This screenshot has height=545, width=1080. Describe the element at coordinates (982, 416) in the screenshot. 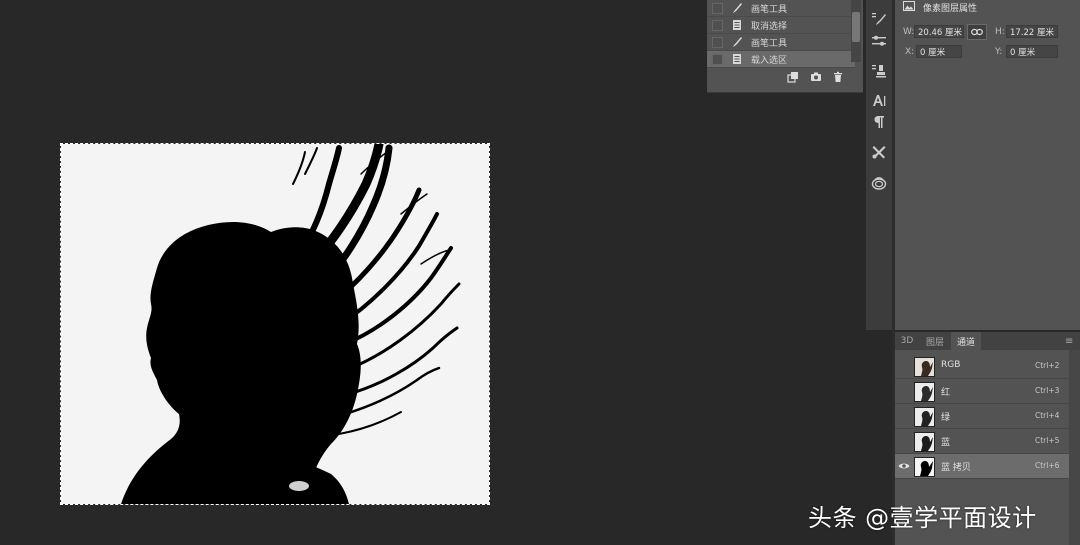

I see `channel-row-green: 绿 Ctrl+4` at that location.